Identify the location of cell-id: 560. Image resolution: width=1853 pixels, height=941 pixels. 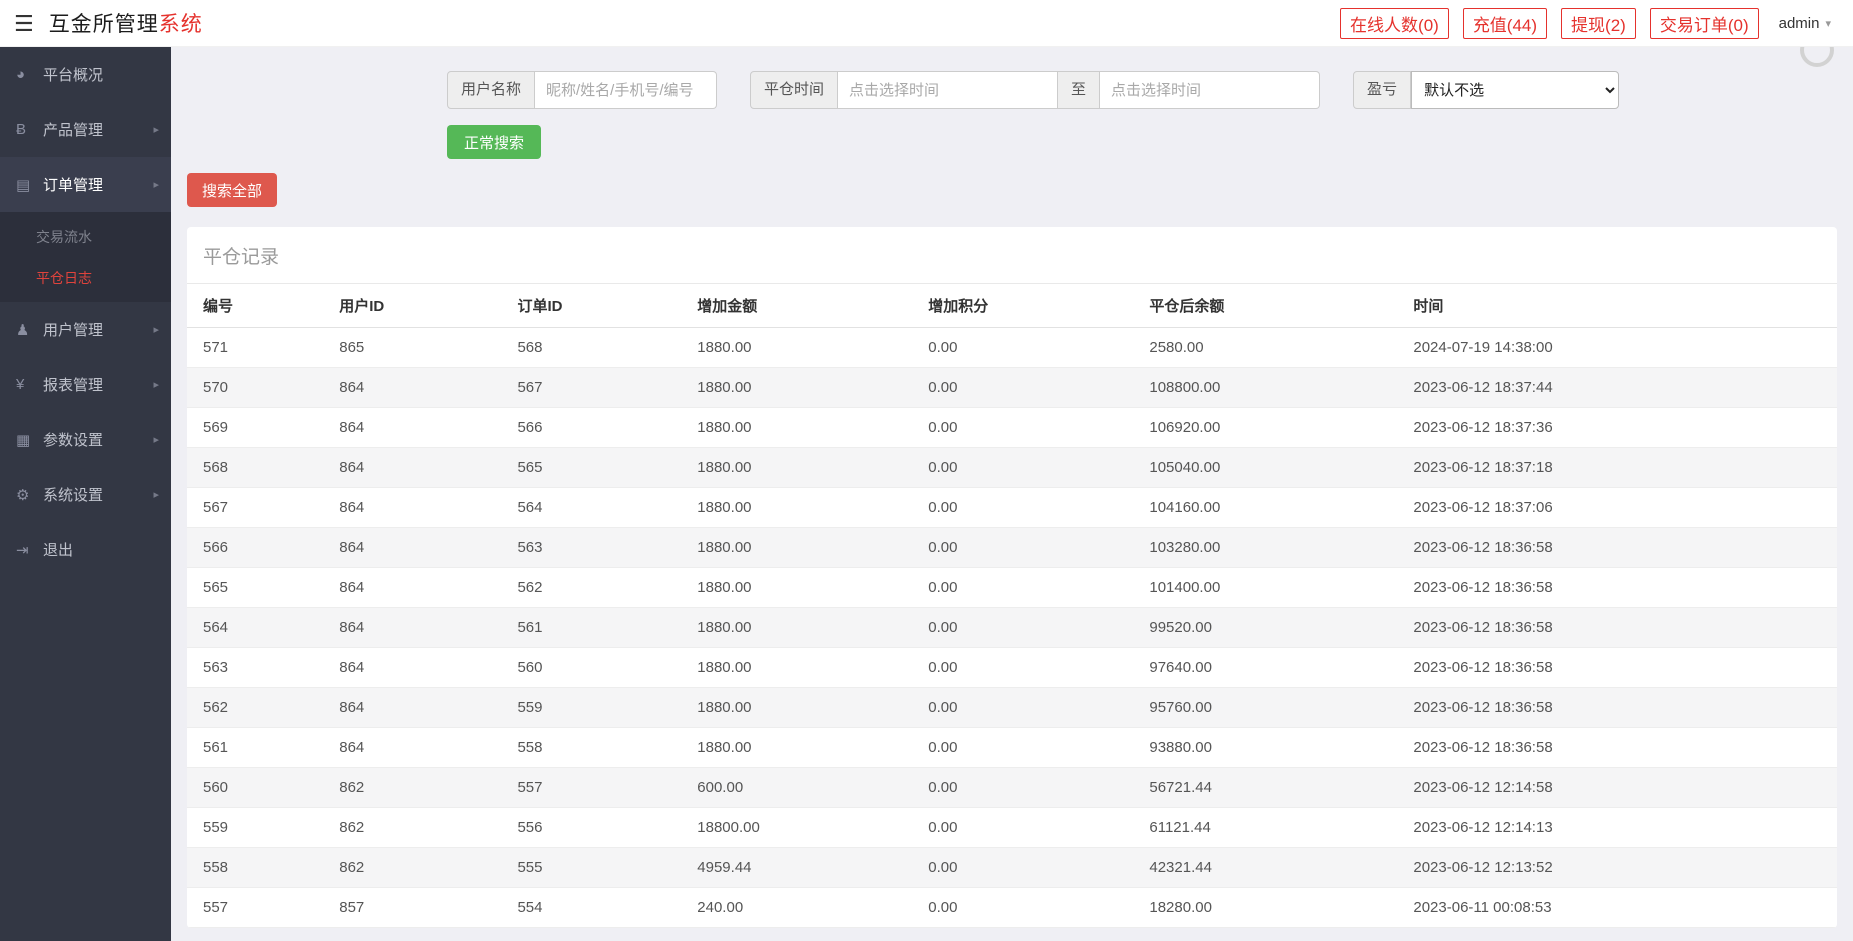
(257, 787).